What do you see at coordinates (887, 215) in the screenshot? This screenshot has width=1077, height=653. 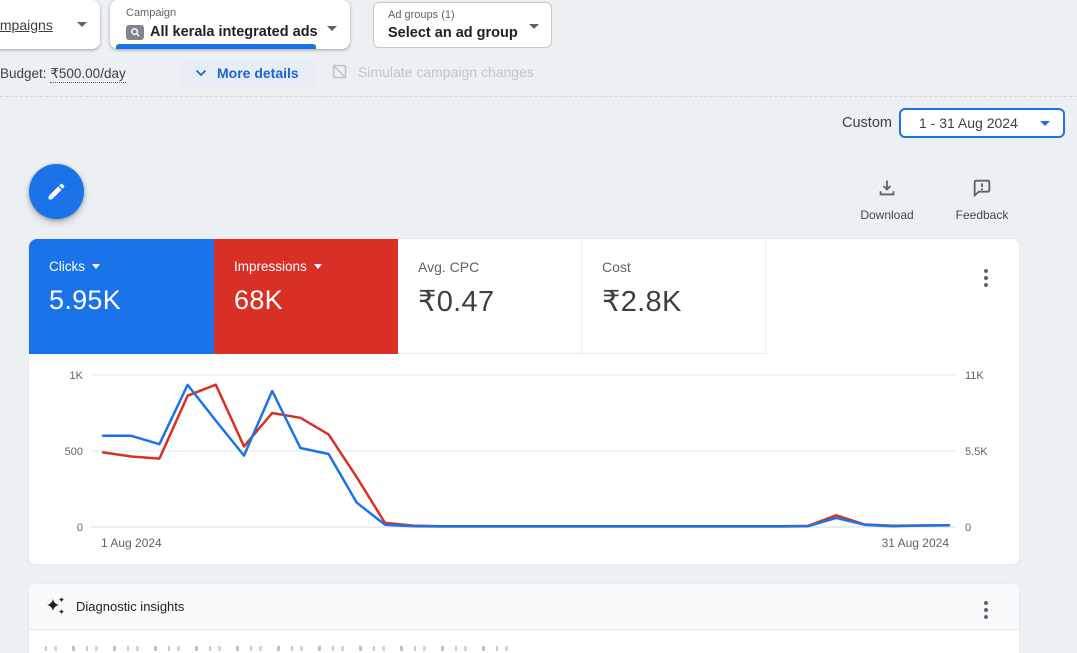 I see `download-label: Download` at bounding box center [887, 215].